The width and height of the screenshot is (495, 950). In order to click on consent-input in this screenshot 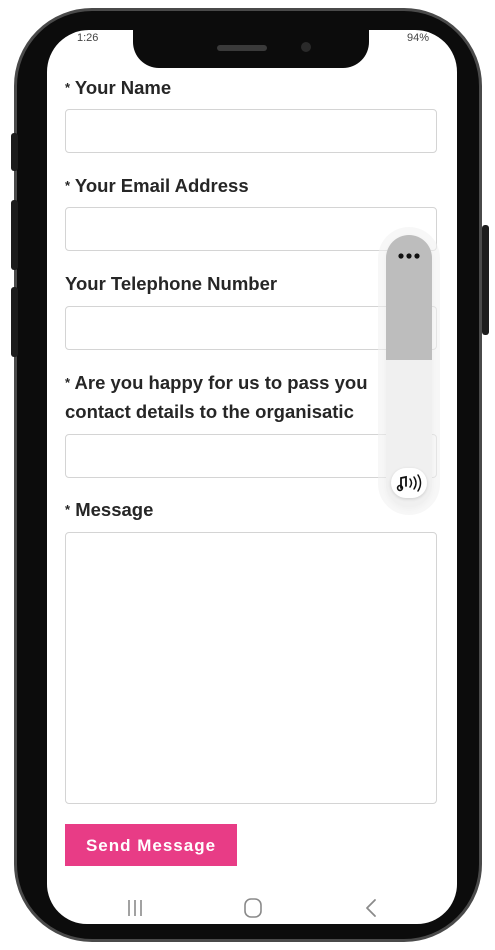, I will do `click(251, 456)`.